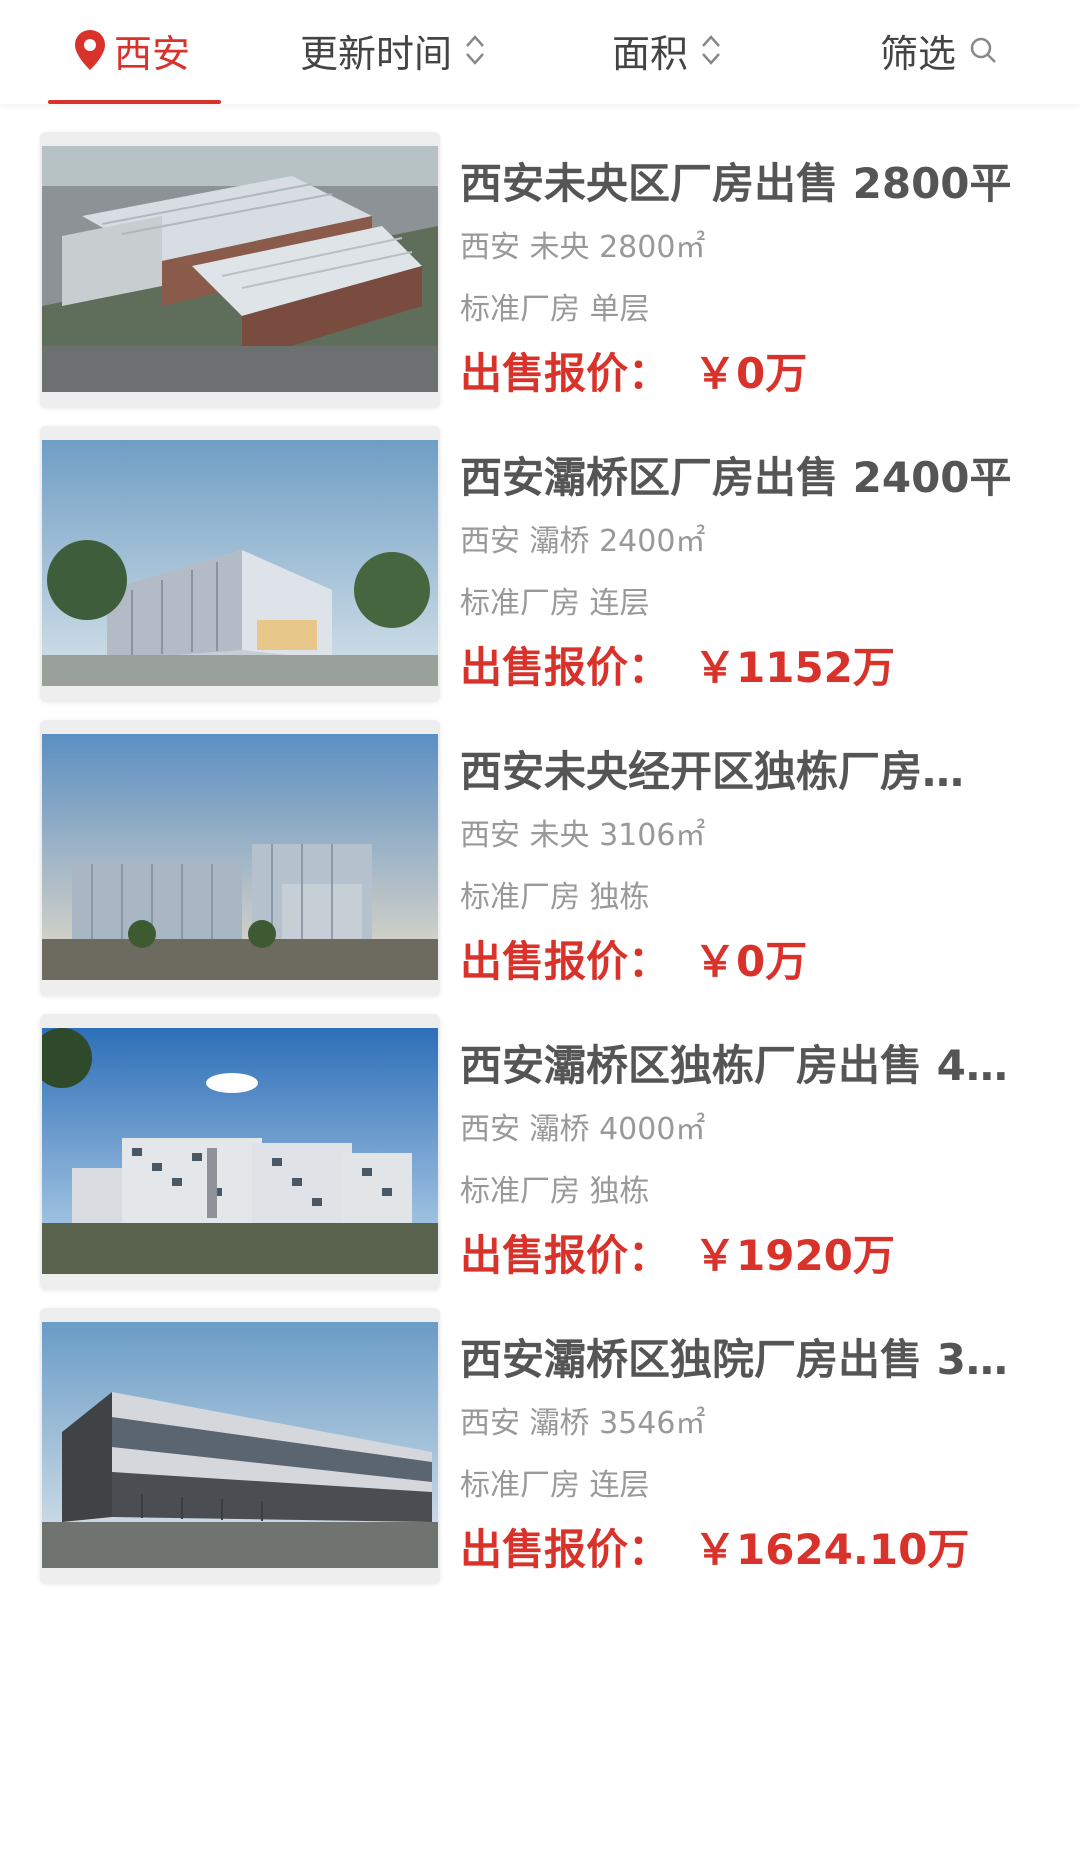 This screenshot has height=1863, width=1080. Describe the element at coordinates (583, 1129) in the screenshot. I see `listing-location: 西安 灞桥 4000㎡` at that location.